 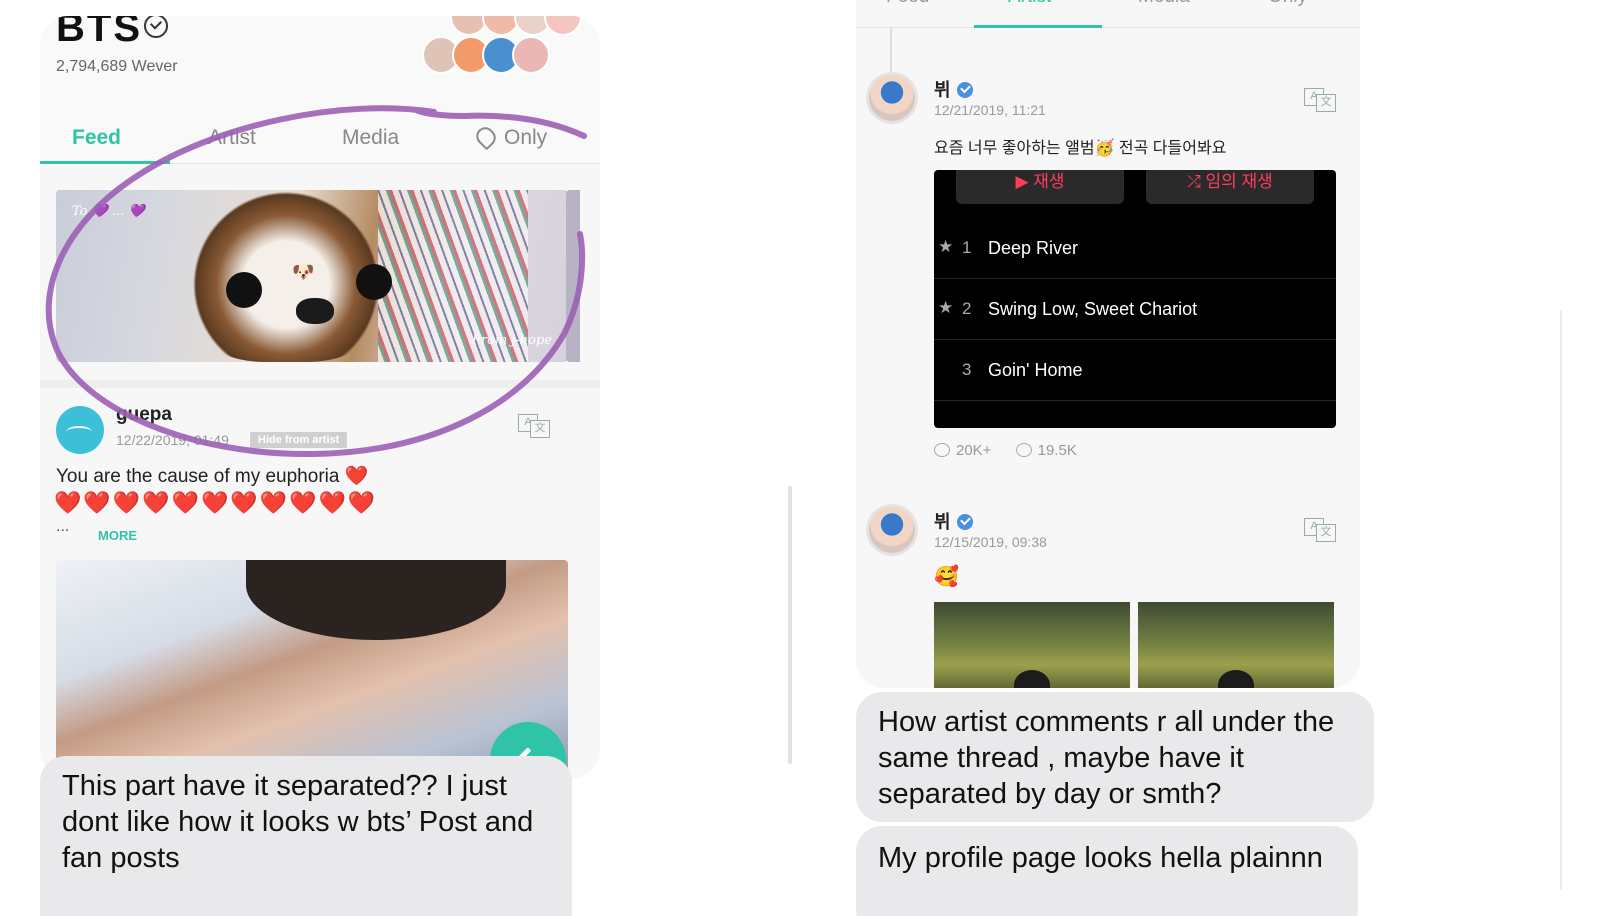 I want to click on play-button: ▶ 재생, so click(x=1040, y=187).